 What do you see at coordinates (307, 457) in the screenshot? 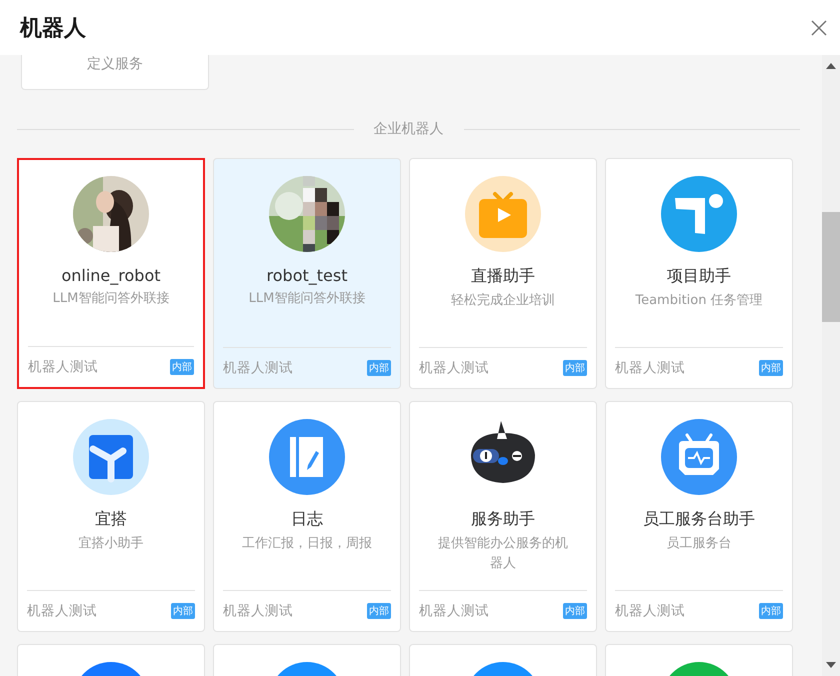
I see `notebook-pen-icon` at bounding box center [307, 457].